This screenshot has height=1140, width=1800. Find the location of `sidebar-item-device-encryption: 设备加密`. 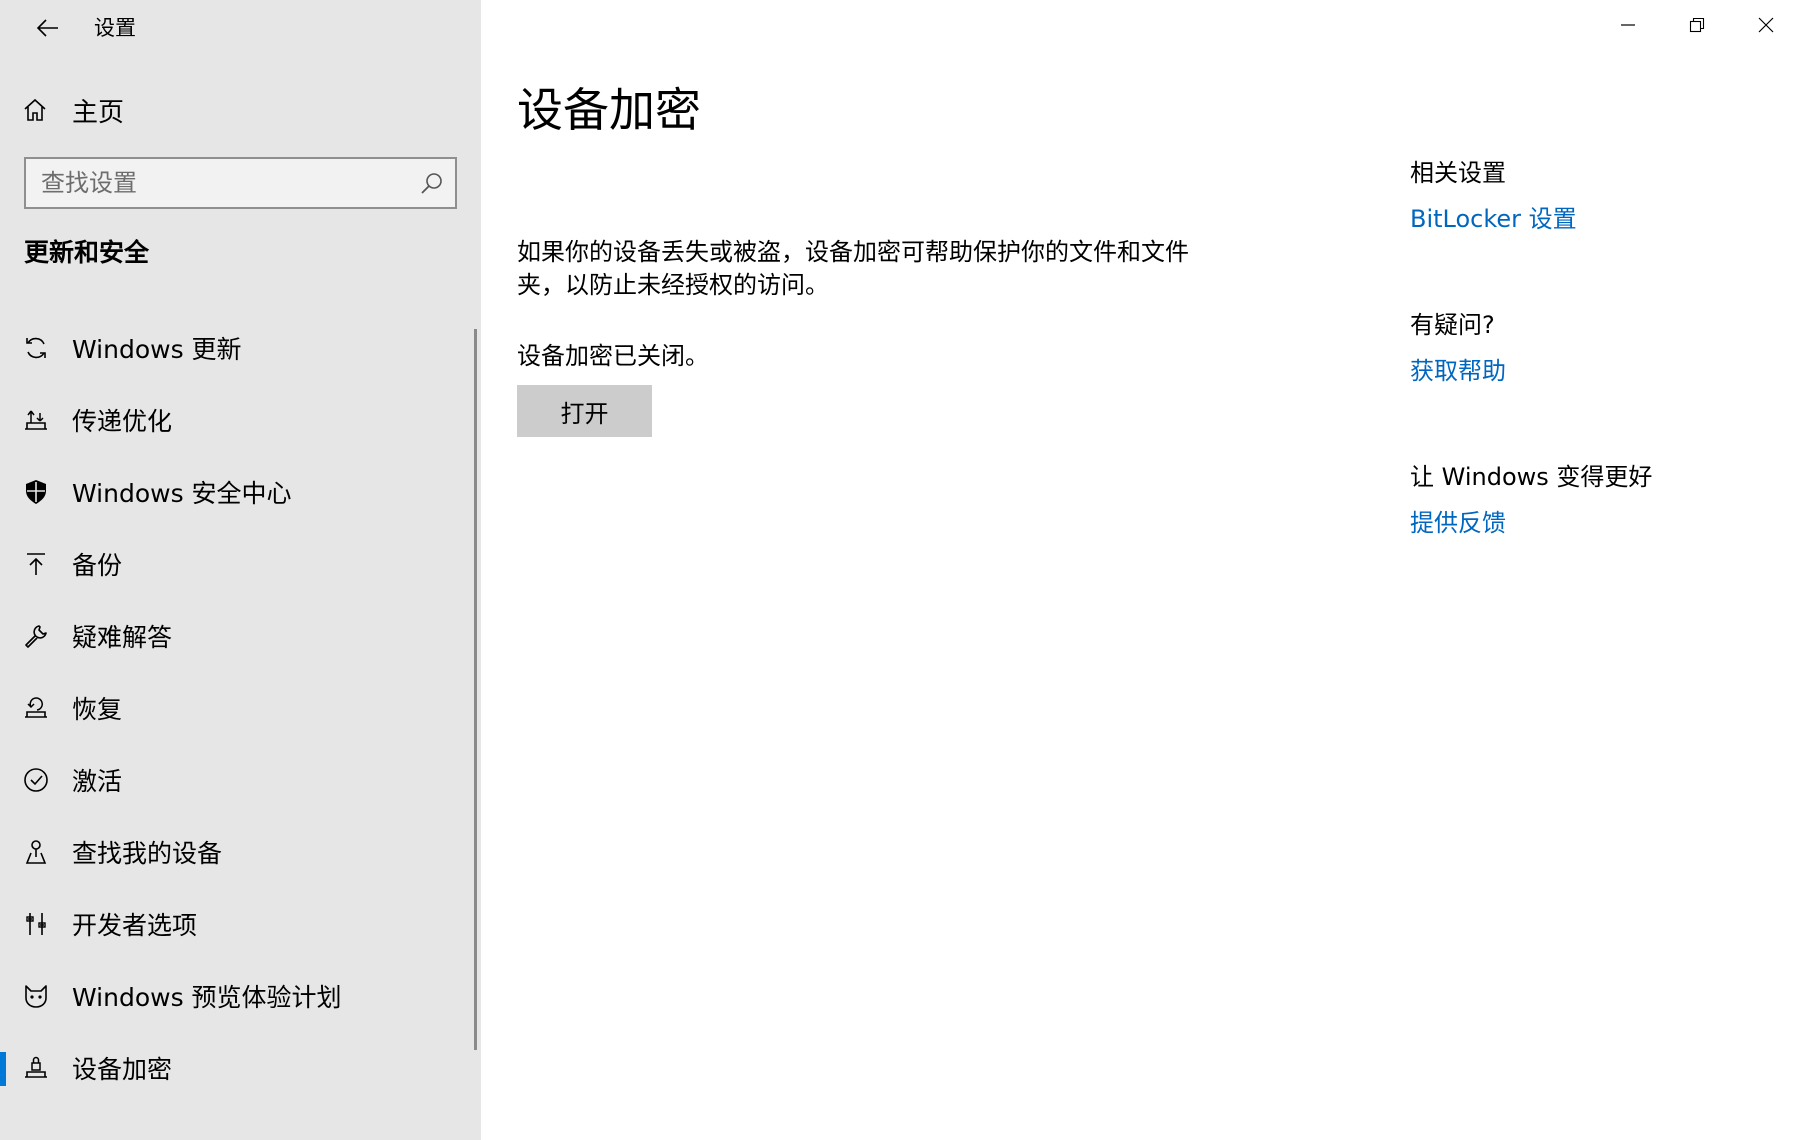

sidebar-item-device-encryption: 设备加密 is located at coordinates (237, 1068).